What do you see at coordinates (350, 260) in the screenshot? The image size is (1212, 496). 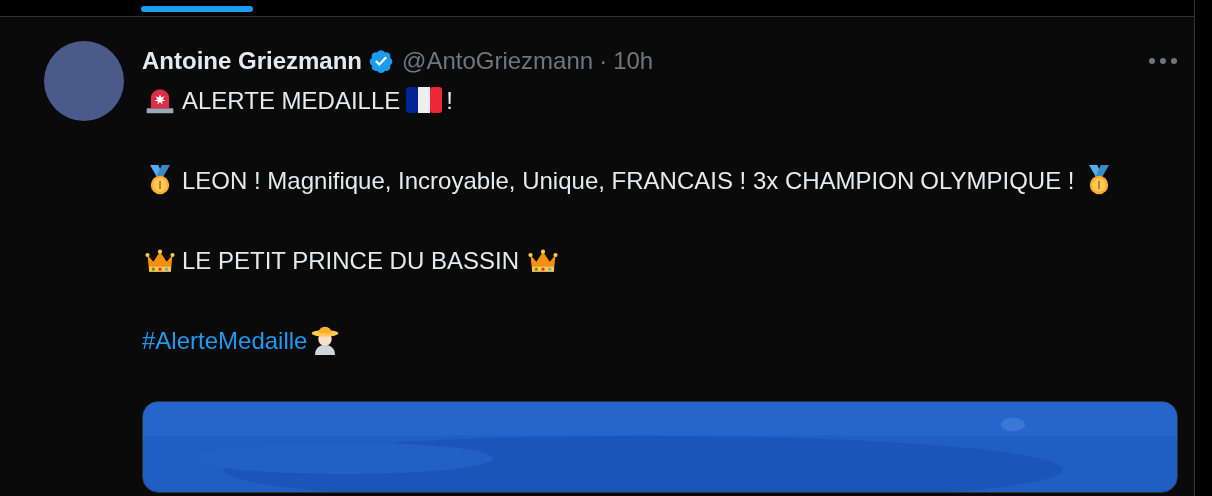 I see `post-text: LE PETIT PRINCE DU BASSIN` at bounding box center [350, 260].